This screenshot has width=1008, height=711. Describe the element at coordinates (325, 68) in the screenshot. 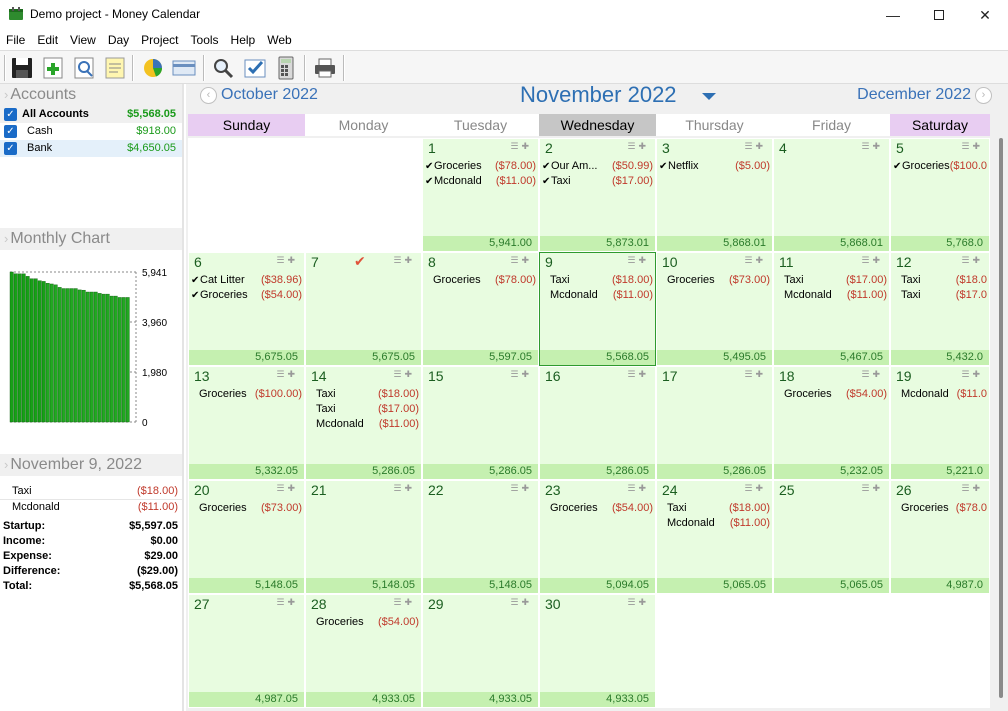

I see `print-icon` at that location.